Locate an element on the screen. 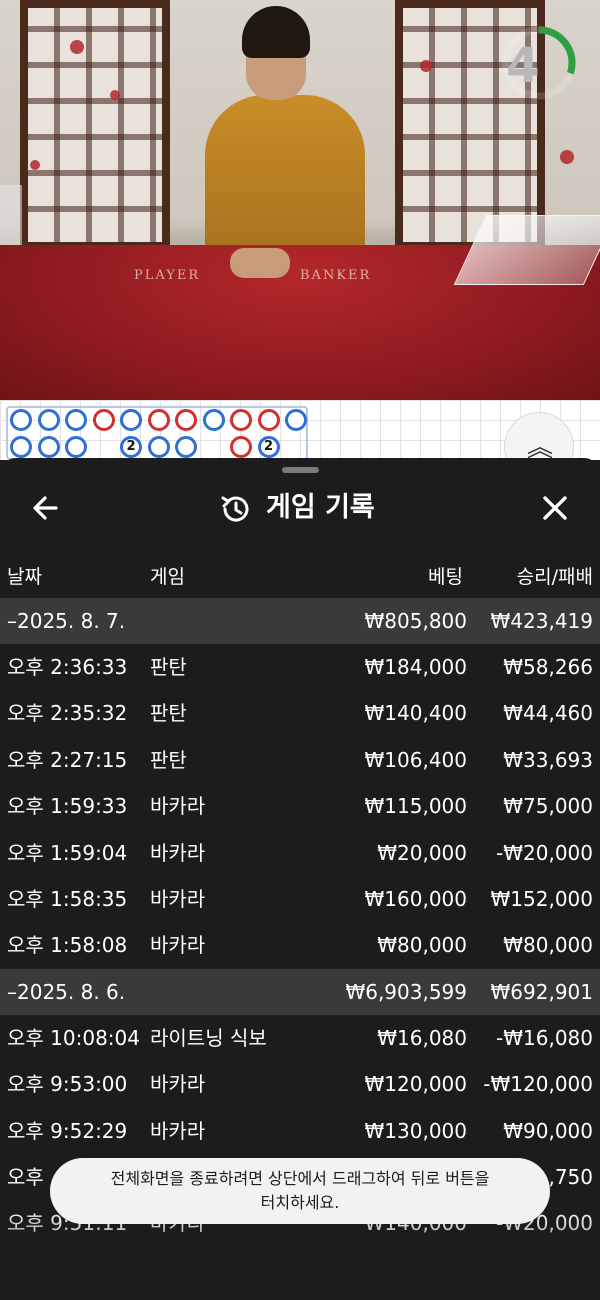 The width and height of the screenshot is (600, 1300). row-result: ₩80,000 is located at coordinates (548, 945).